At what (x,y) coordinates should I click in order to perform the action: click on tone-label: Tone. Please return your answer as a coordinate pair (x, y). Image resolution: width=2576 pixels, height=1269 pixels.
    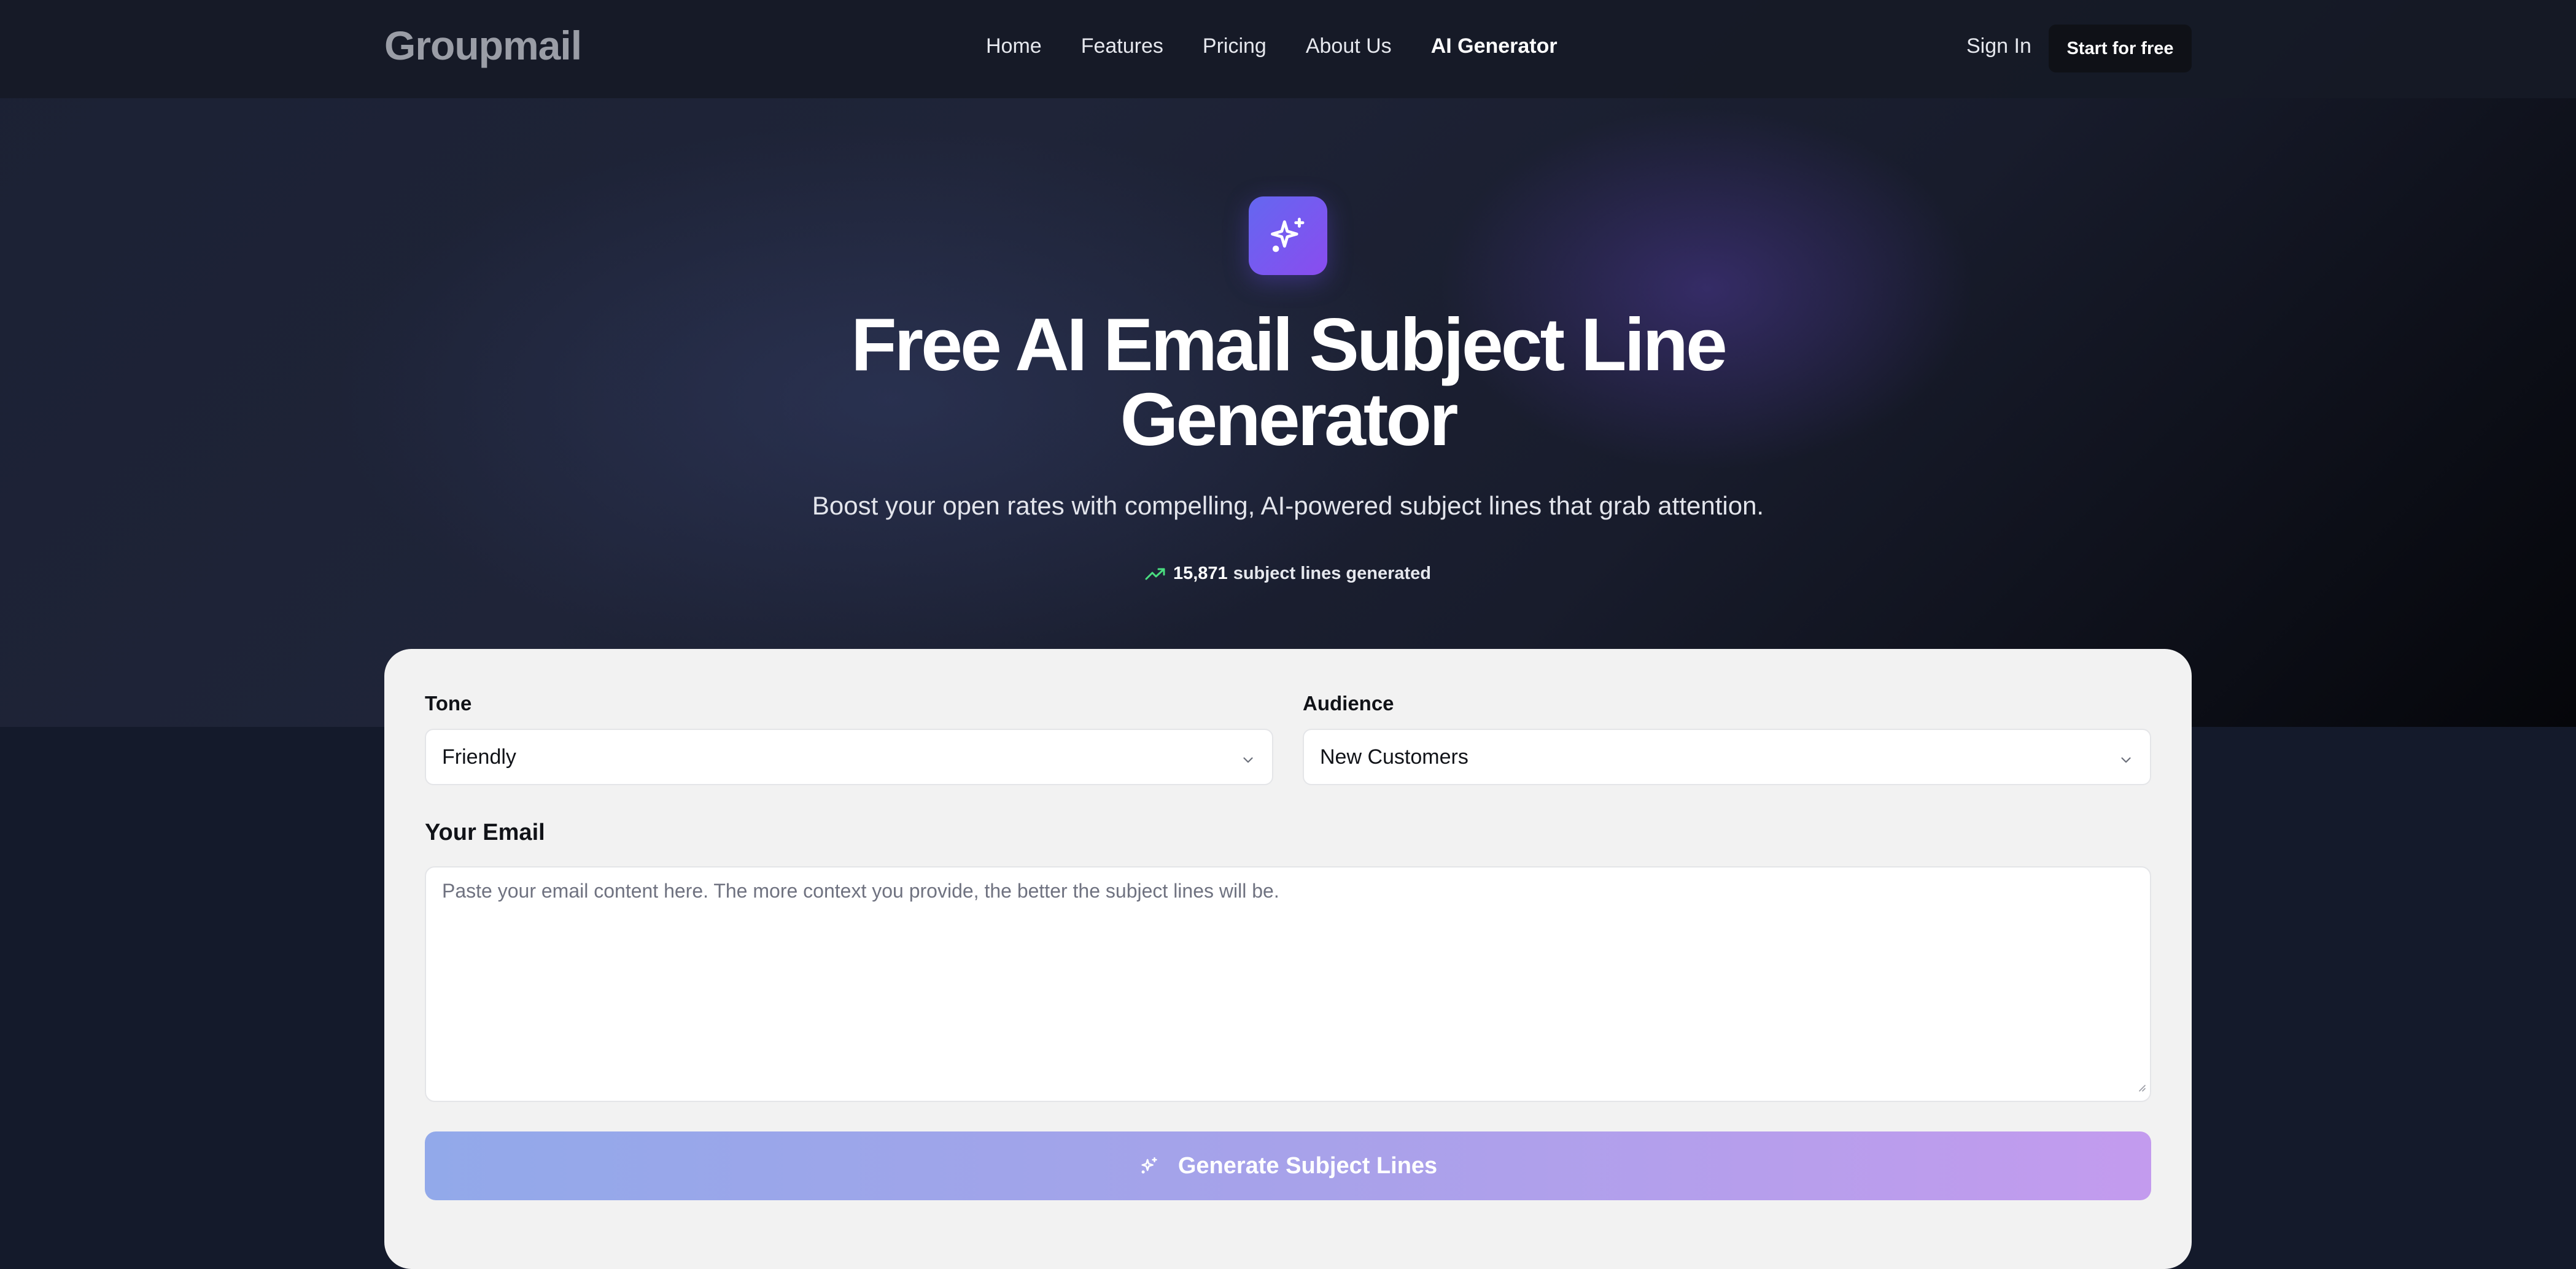
    Looking at the image, I should click on (448, 703).